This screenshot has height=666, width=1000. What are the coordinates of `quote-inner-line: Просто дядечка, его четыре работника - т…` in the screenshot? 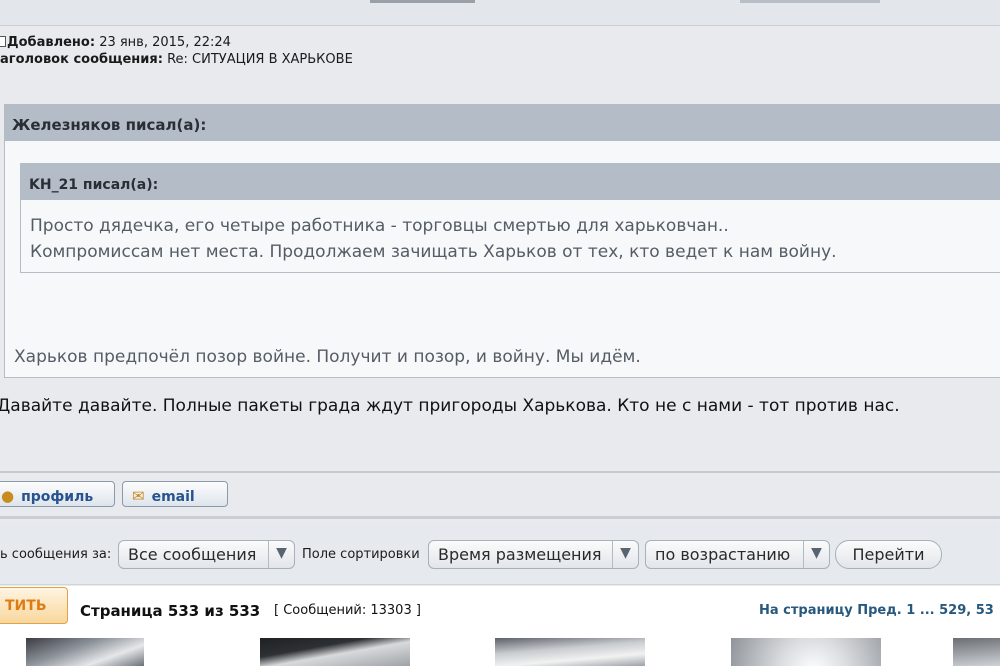 It's located at (379, 226).